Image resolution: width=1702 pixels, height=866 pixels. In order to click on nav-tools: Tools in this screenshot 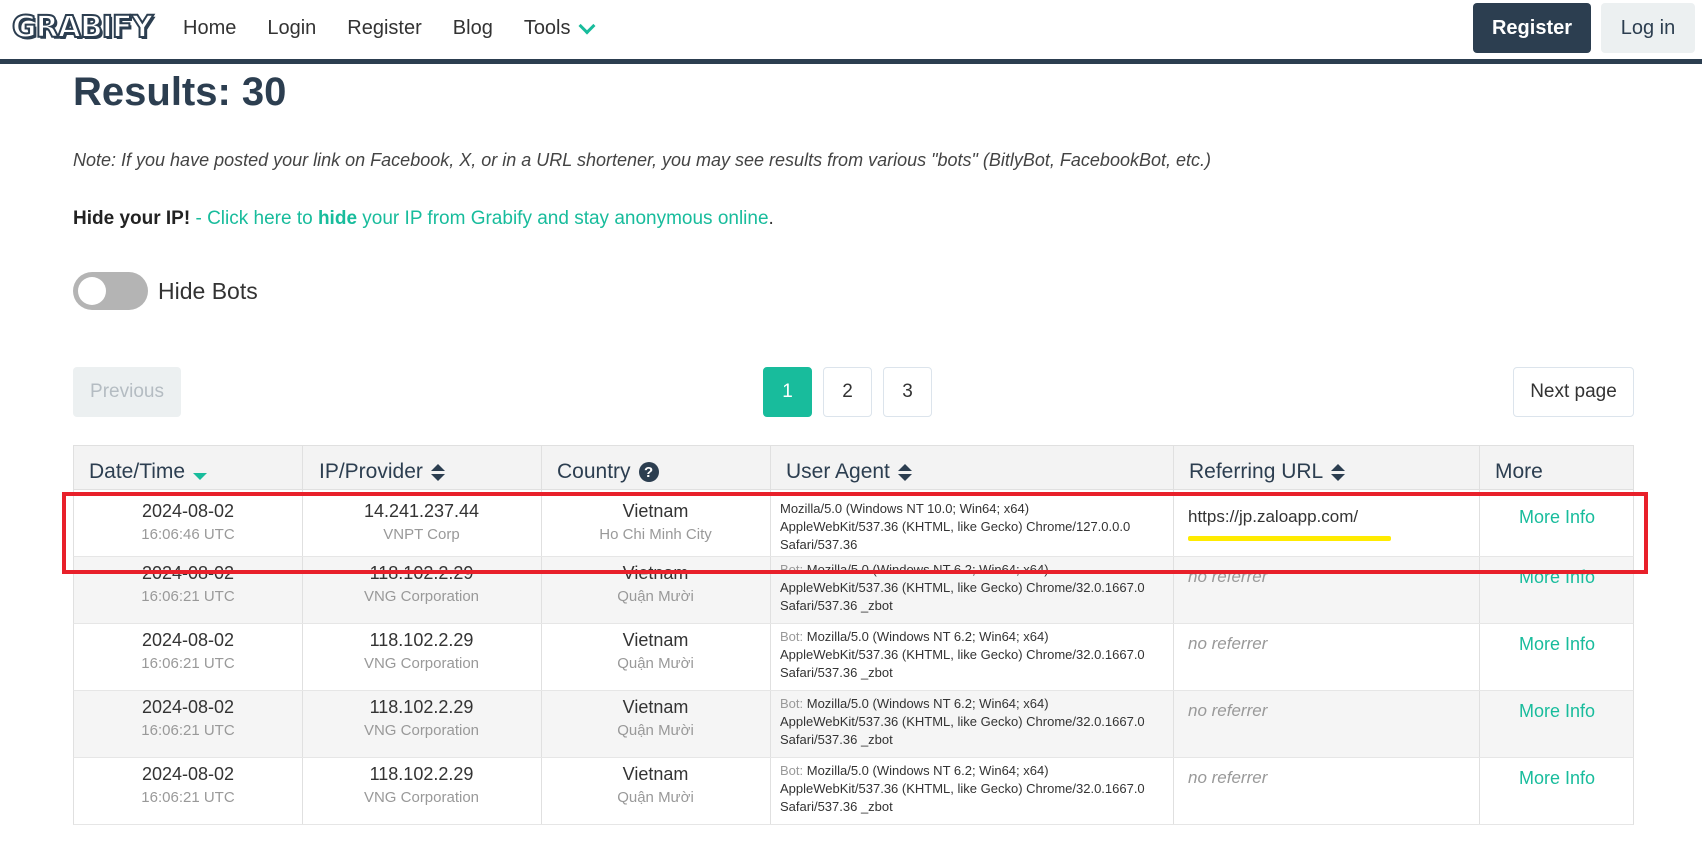, I will do `click(560, 28)`.